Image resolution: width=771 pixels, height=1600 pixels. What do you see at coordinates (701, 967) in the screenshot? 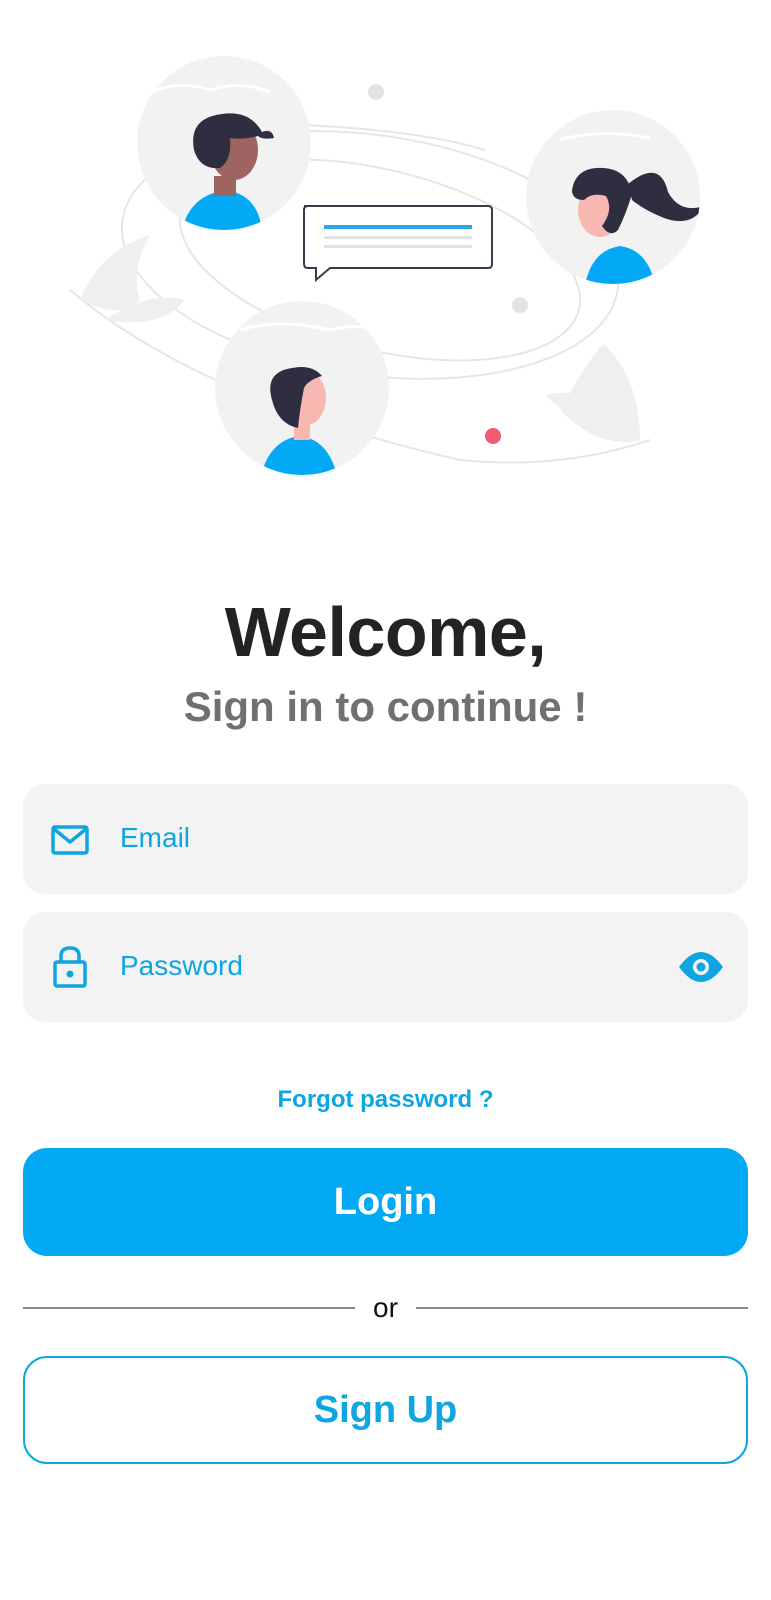
I see `eye-icon` at bounding box center [701, 967].